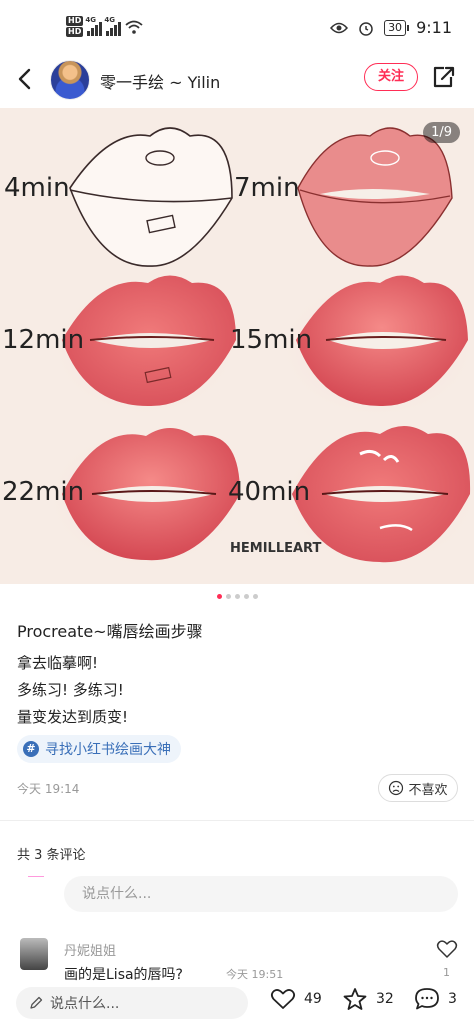 Image resolution: width=474 pixels, height=1027 pixels. I want to click on lips-sketch, so click(151, 197).